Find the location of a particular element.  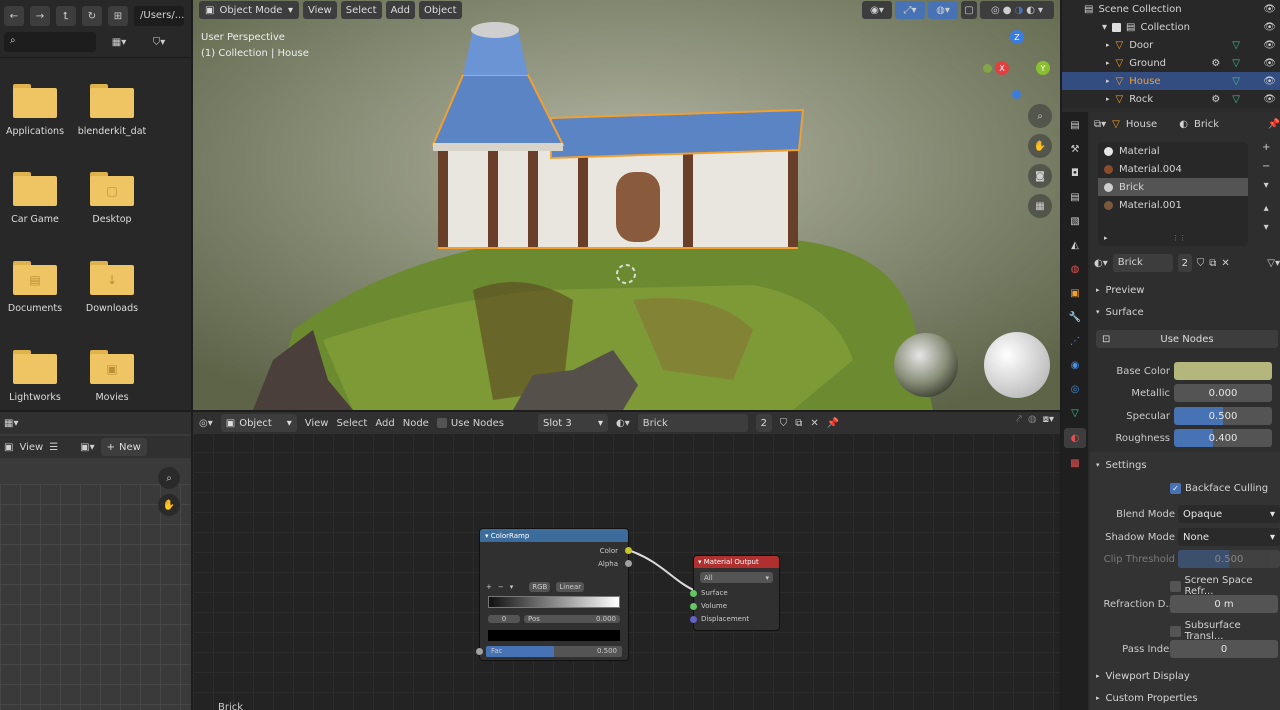

new-folder-icon: ⊞ is located at coordinates (118, 16).